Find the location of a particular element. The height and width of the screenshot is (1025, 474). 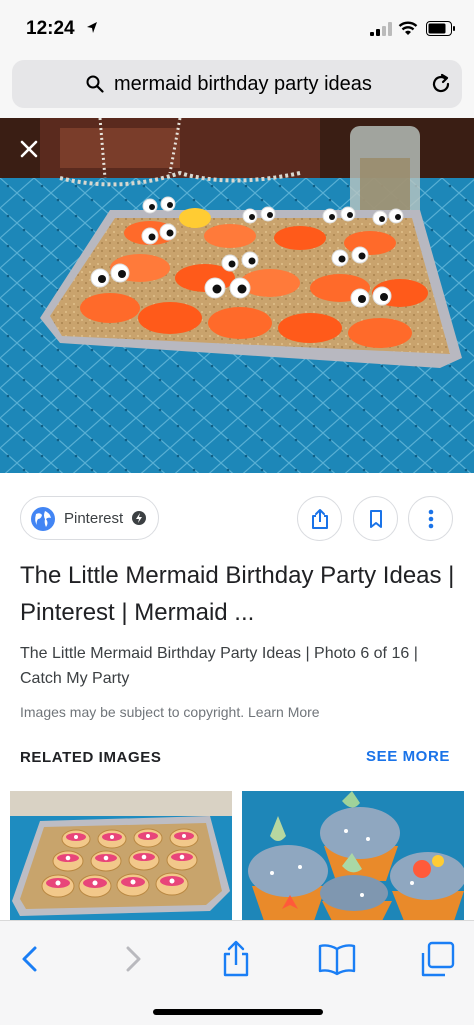

close-icon is located at coordinates (29, 149).